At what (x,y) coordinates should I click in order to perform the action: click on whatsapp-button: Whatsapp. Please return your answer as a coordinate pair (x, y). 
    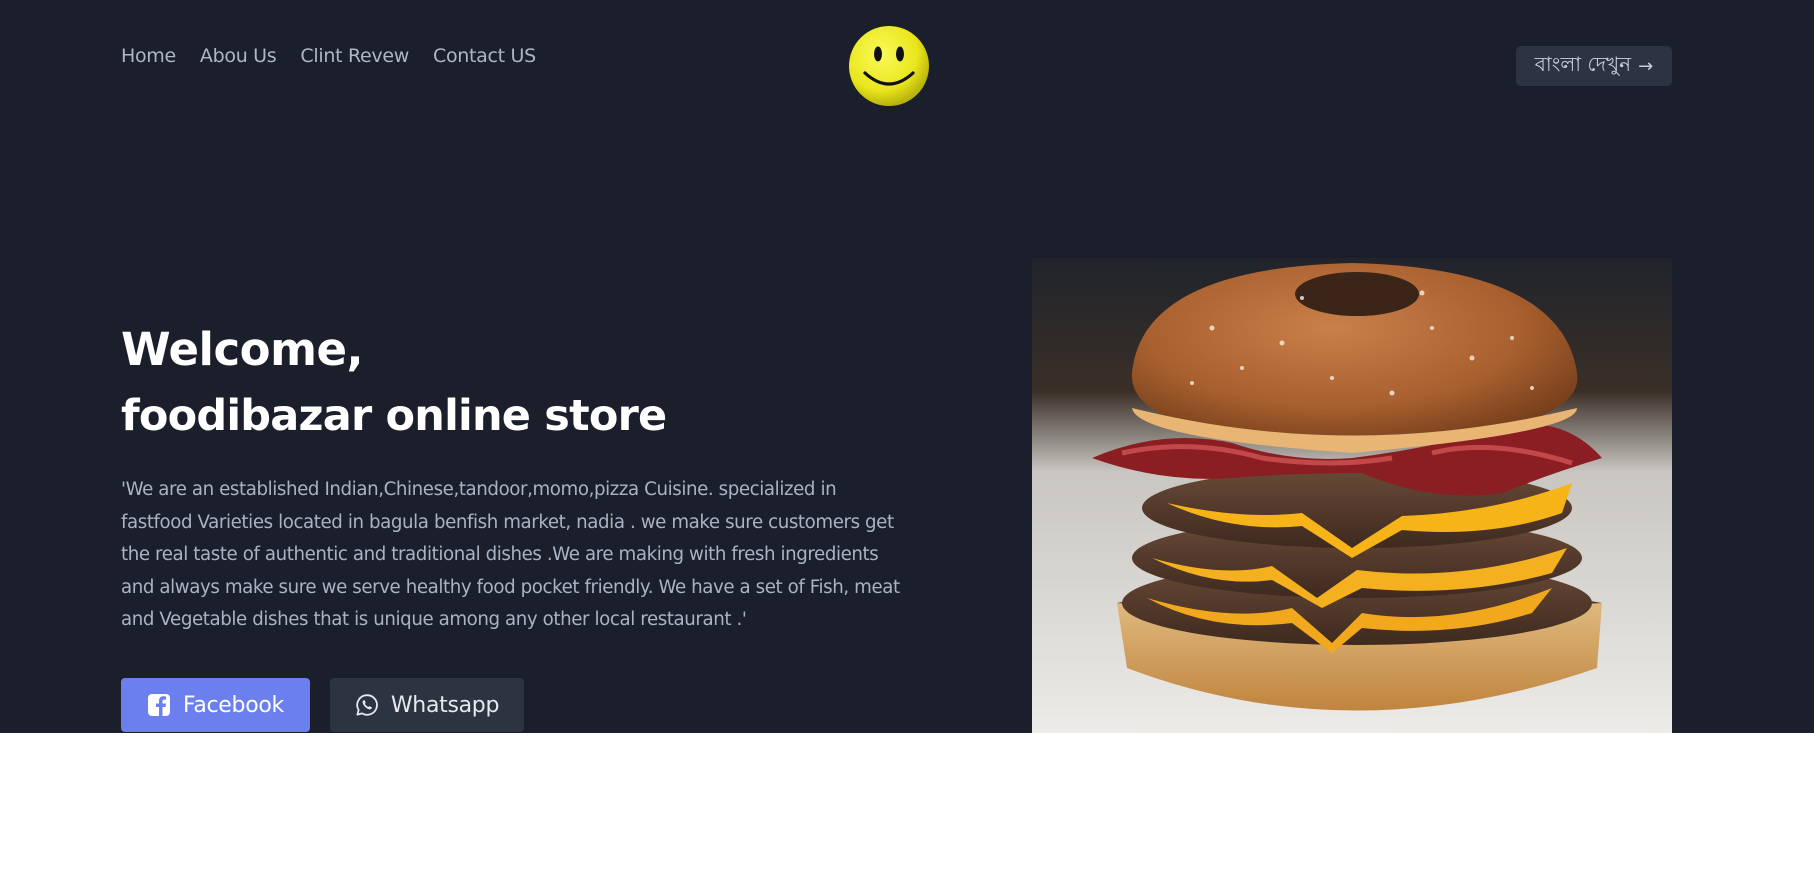
    Looking at the image, I should click on (427, 705).